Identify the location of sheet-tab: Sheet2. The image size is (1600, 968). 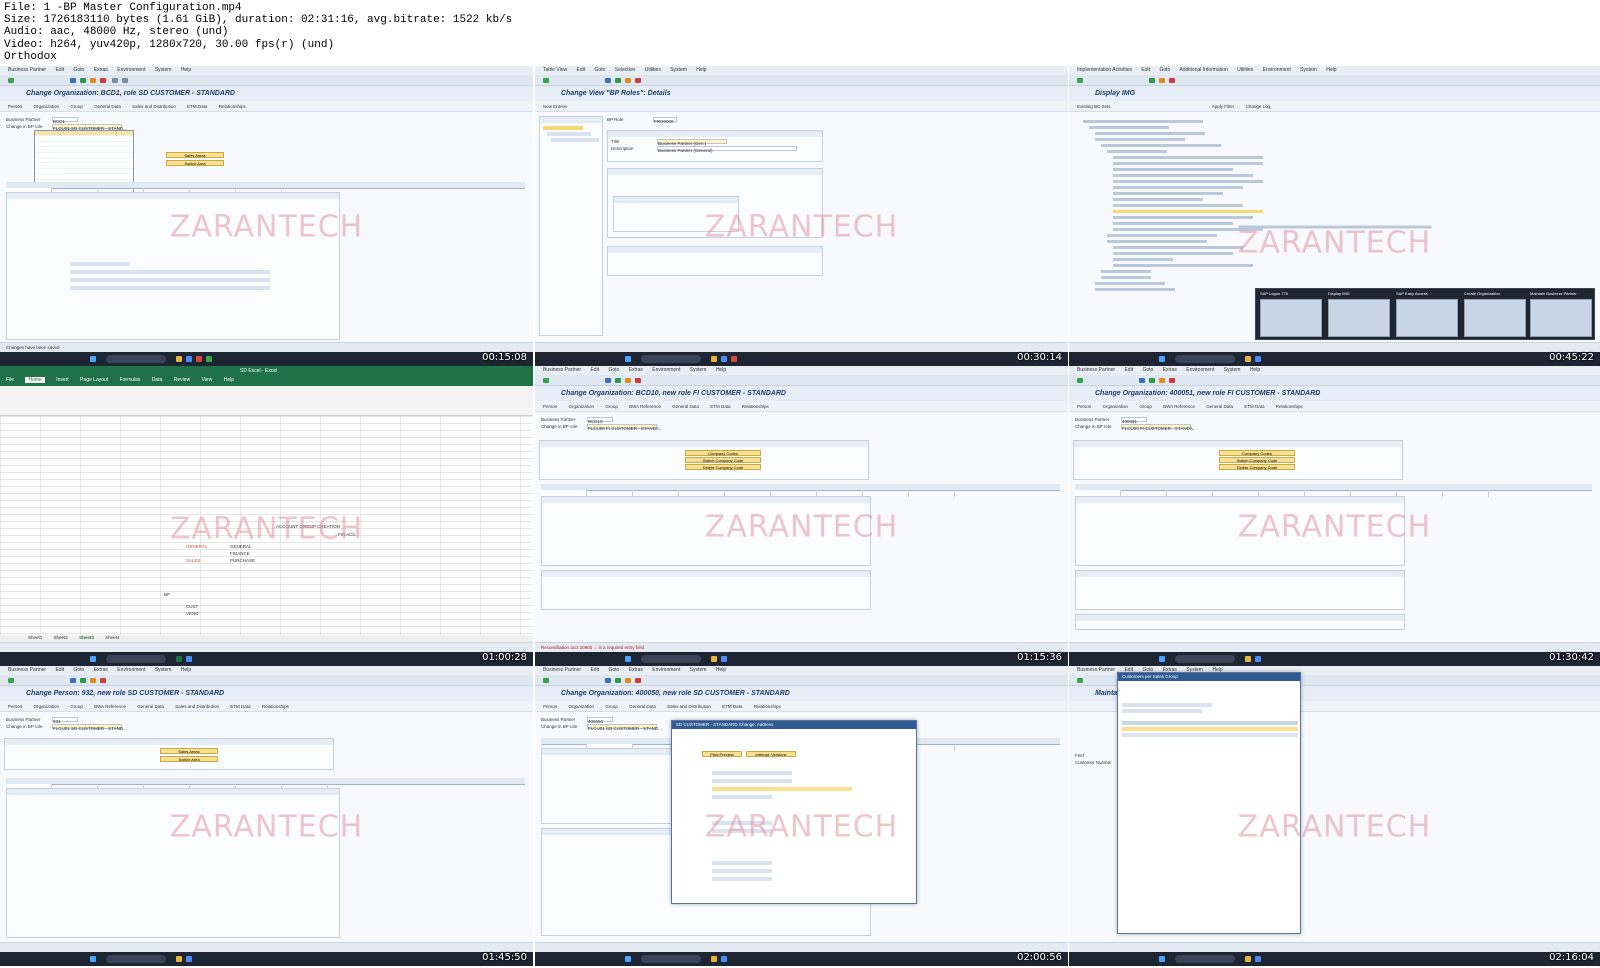
(61, 637).